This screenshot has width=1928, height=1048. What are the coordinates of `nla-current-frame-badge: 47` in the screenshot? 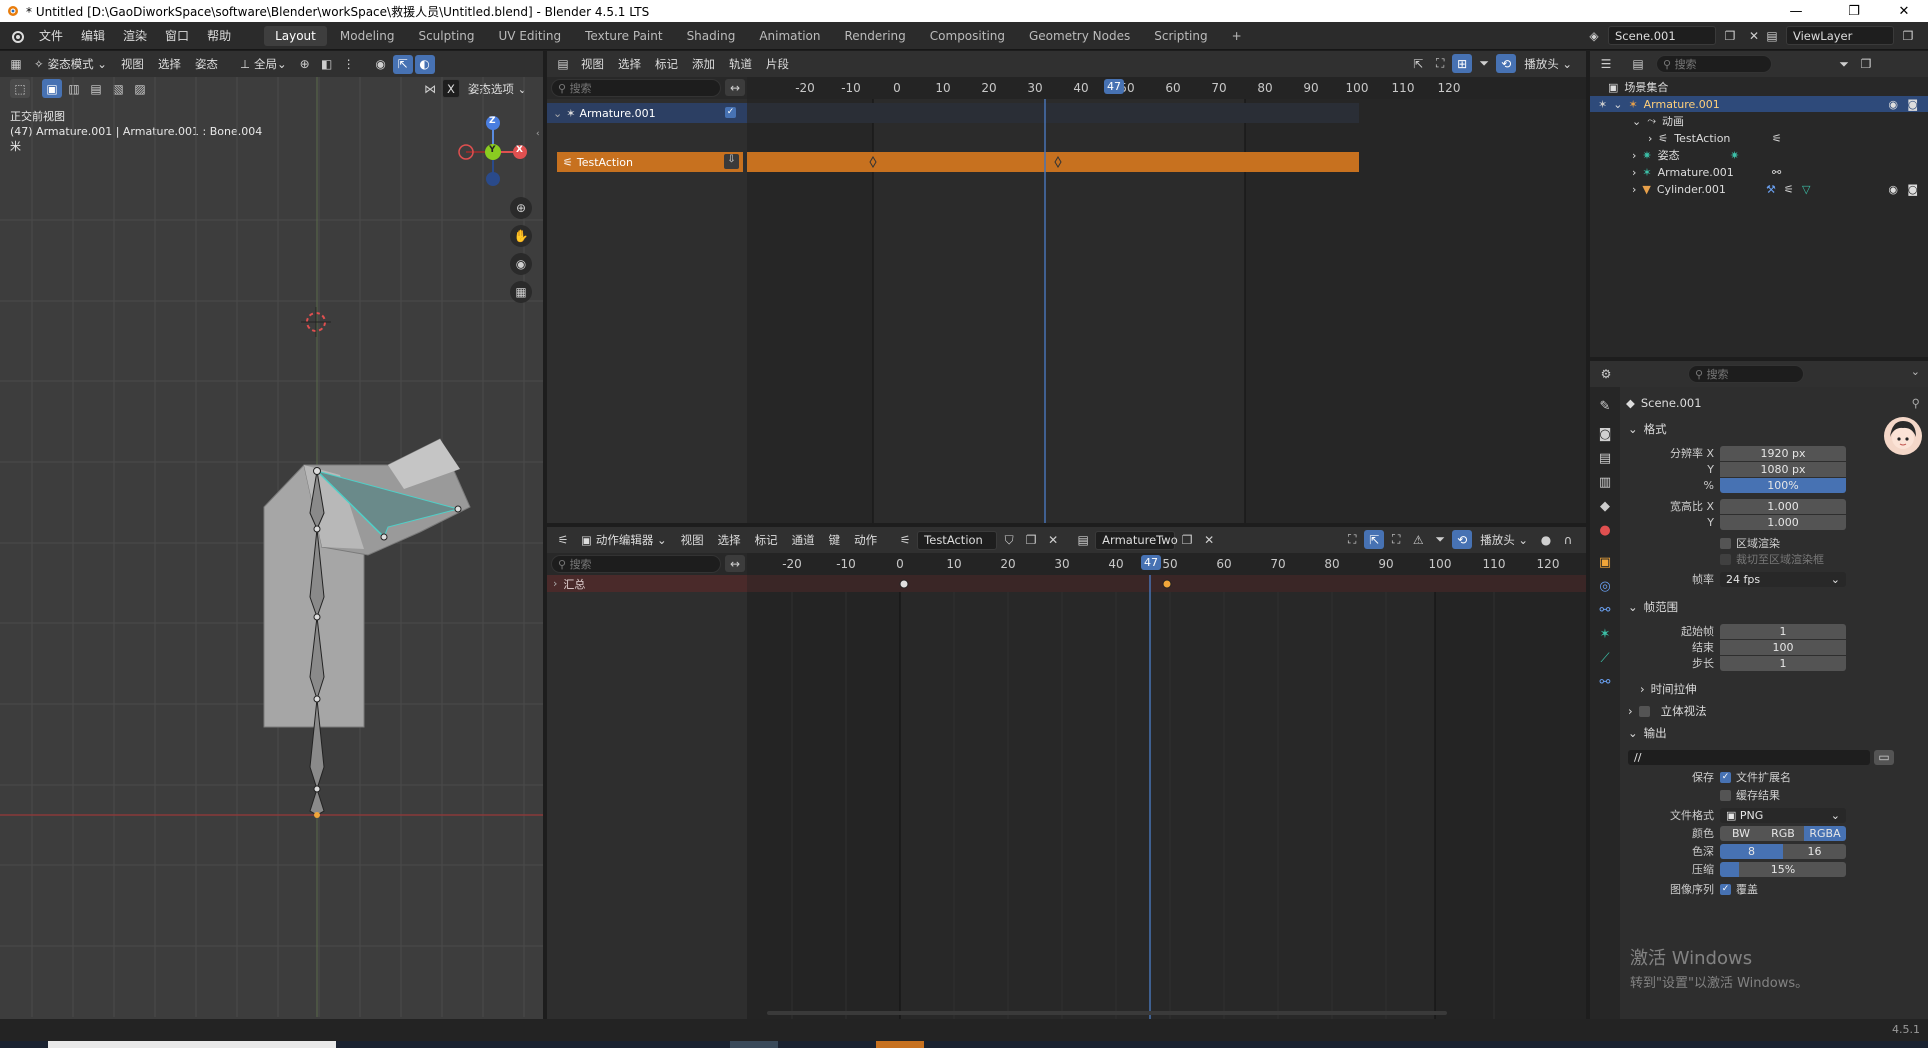 It's located at (1114, 86).